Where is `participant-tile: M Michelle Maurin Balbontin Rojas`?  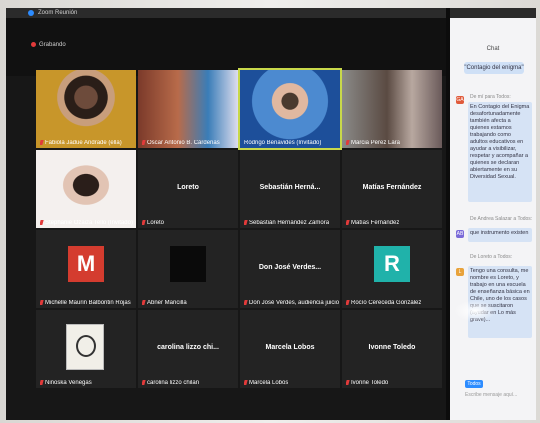 participant-tile: M Michelle Maurin Balbontin Rojas is located at coordinates (86, 269).